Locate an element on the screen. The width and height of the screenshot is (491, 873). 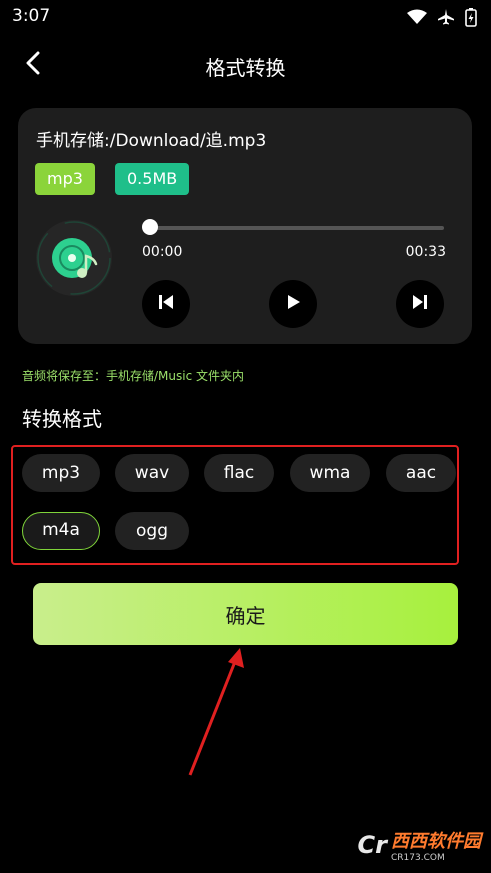
skip-next-icon is located at coordinates (420, 304).